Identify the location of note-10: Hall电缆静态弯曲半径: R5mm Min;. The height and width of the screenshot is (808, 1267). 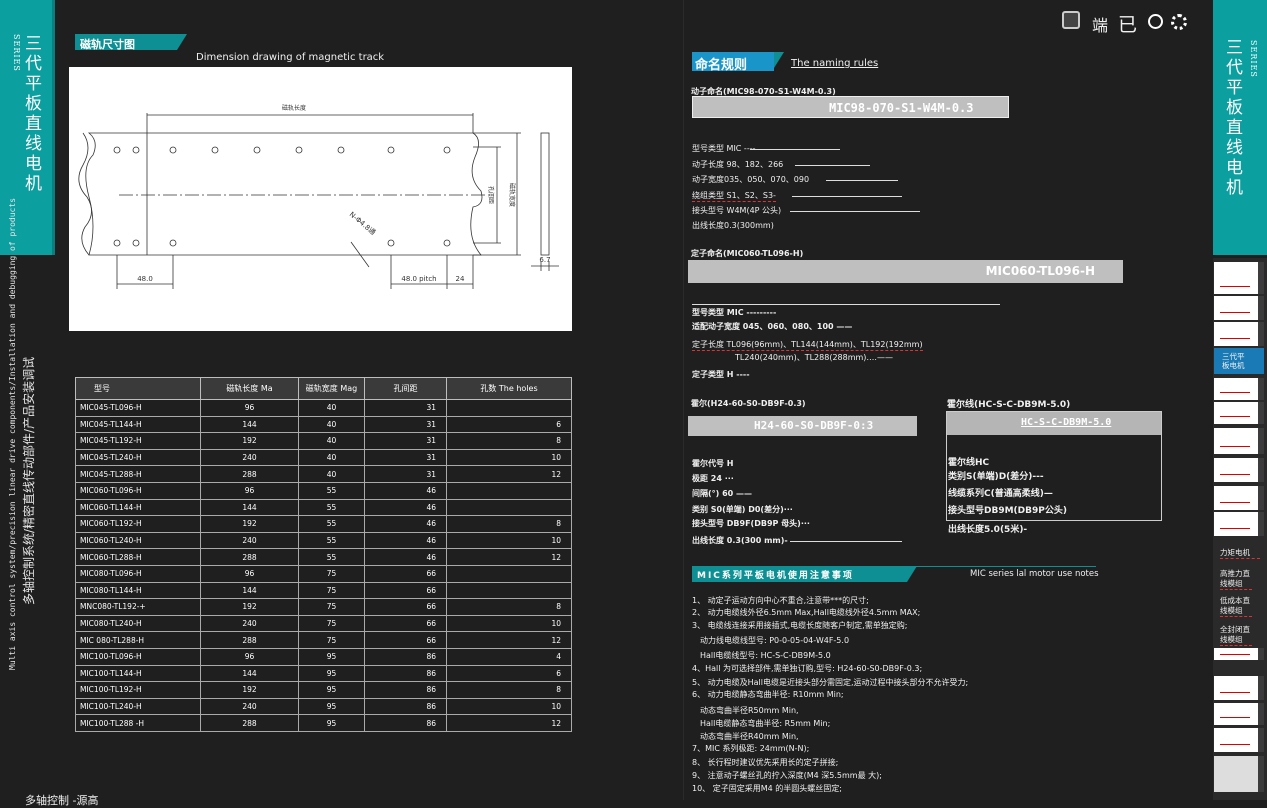
(765, 723).